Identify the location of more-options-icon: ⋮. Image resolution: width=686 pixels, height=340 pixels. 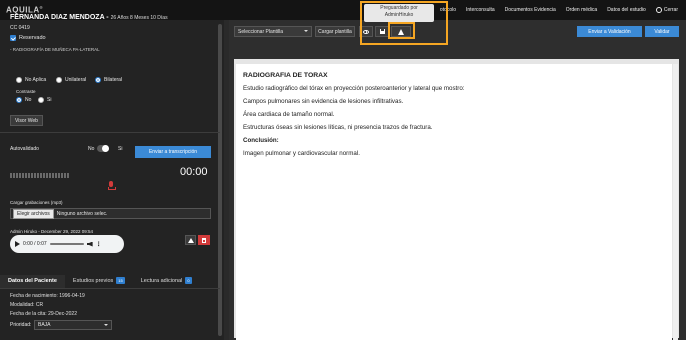
(99, 244).